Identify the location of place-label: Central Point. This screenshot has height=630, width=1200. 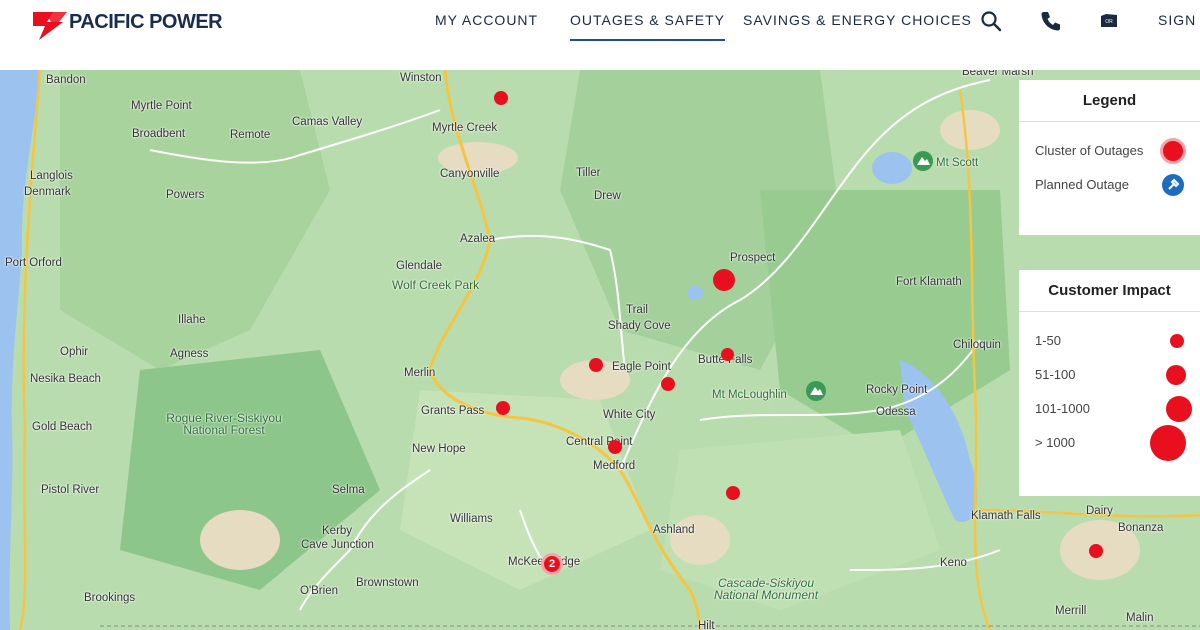
(599, 442).